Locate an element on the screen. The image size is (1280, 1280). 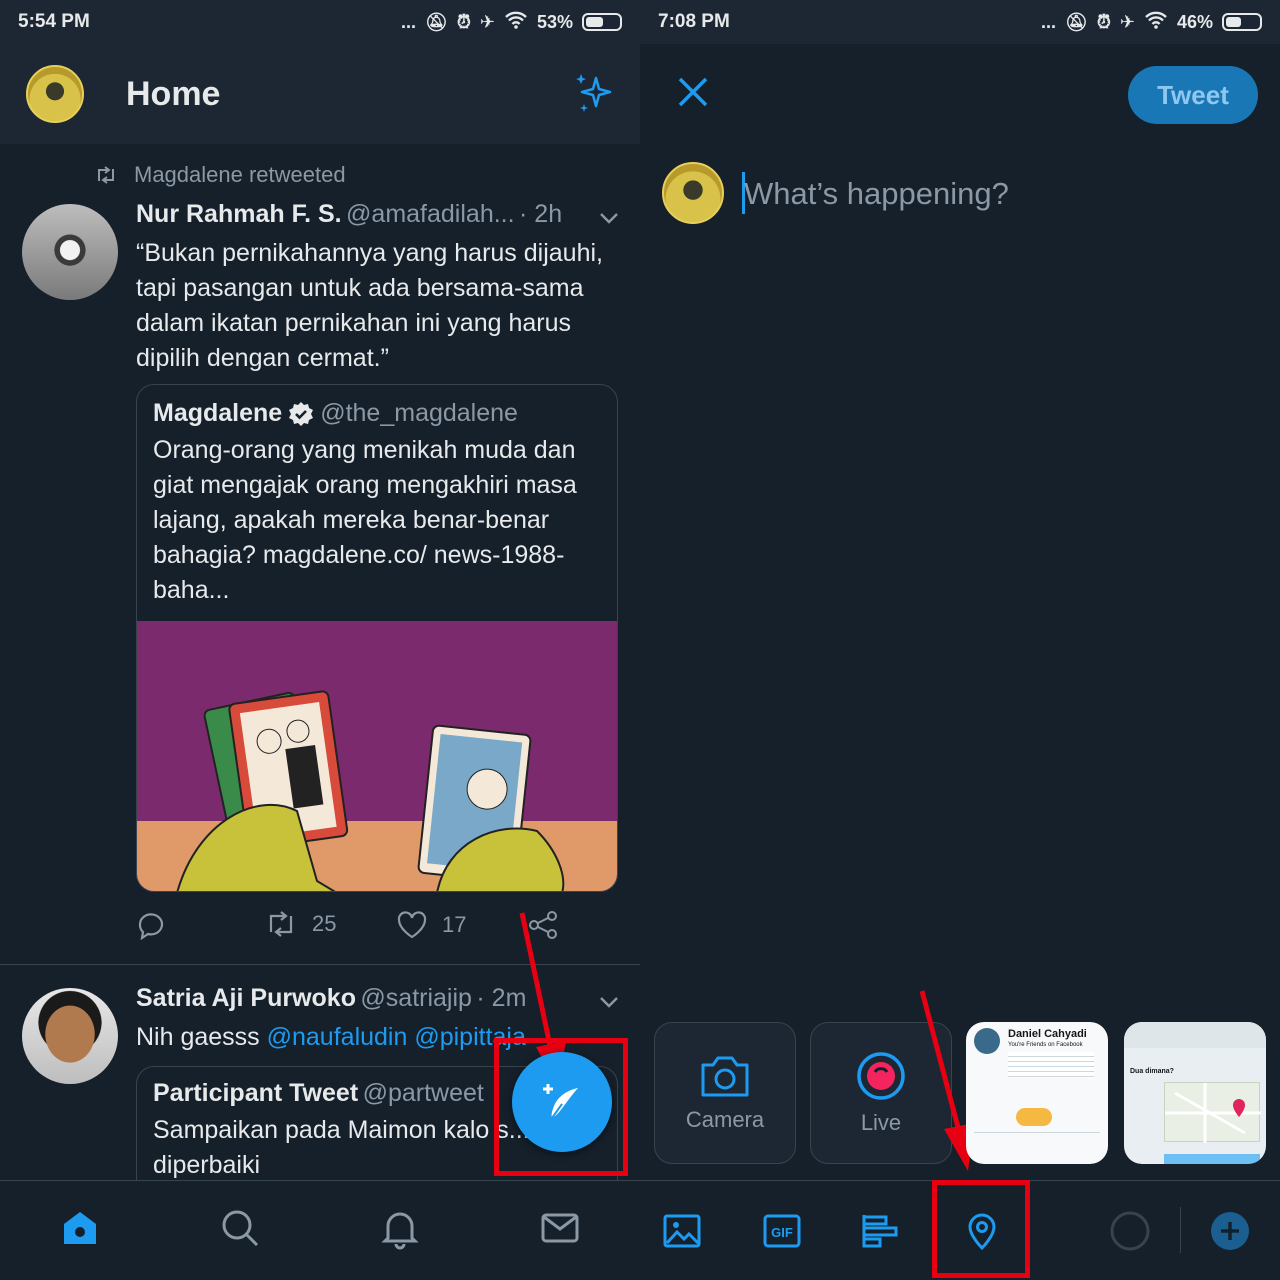
compose-text-input: What’s happening? is located at coordinates (876, 194).